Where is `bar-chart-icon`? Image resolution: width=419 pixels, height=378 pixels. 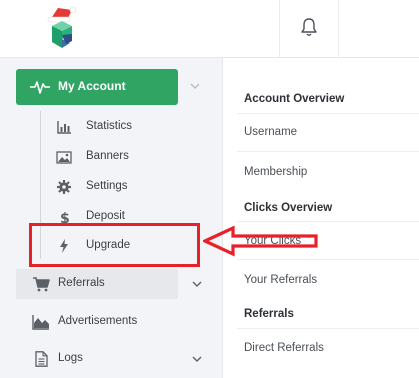 bar-chart-icon is located at coordinates (64, 127).